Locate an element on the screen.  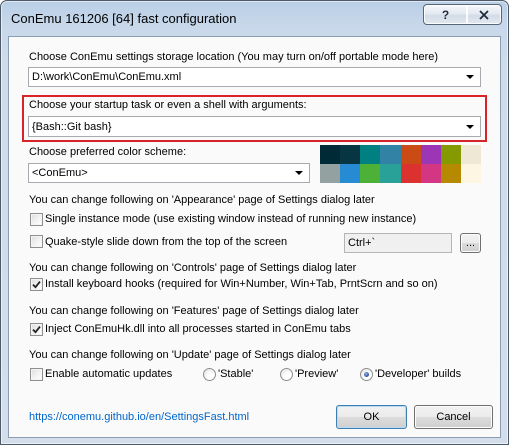
color-scheme-value: <ConEmu> is located at coordinates (60, 173).